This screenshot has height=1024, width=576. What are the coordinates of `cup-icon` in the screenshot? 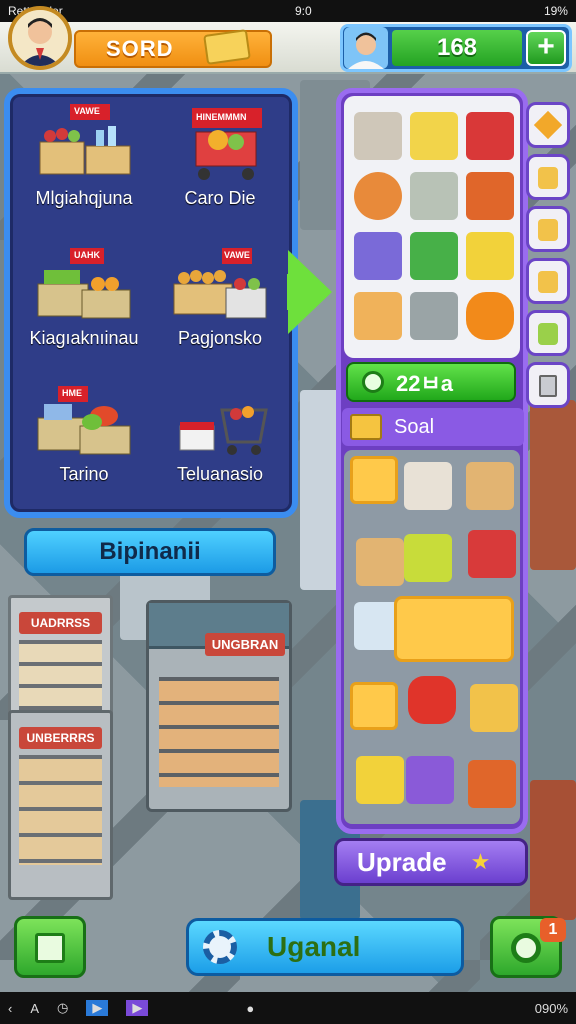 It's located at (548, 230).